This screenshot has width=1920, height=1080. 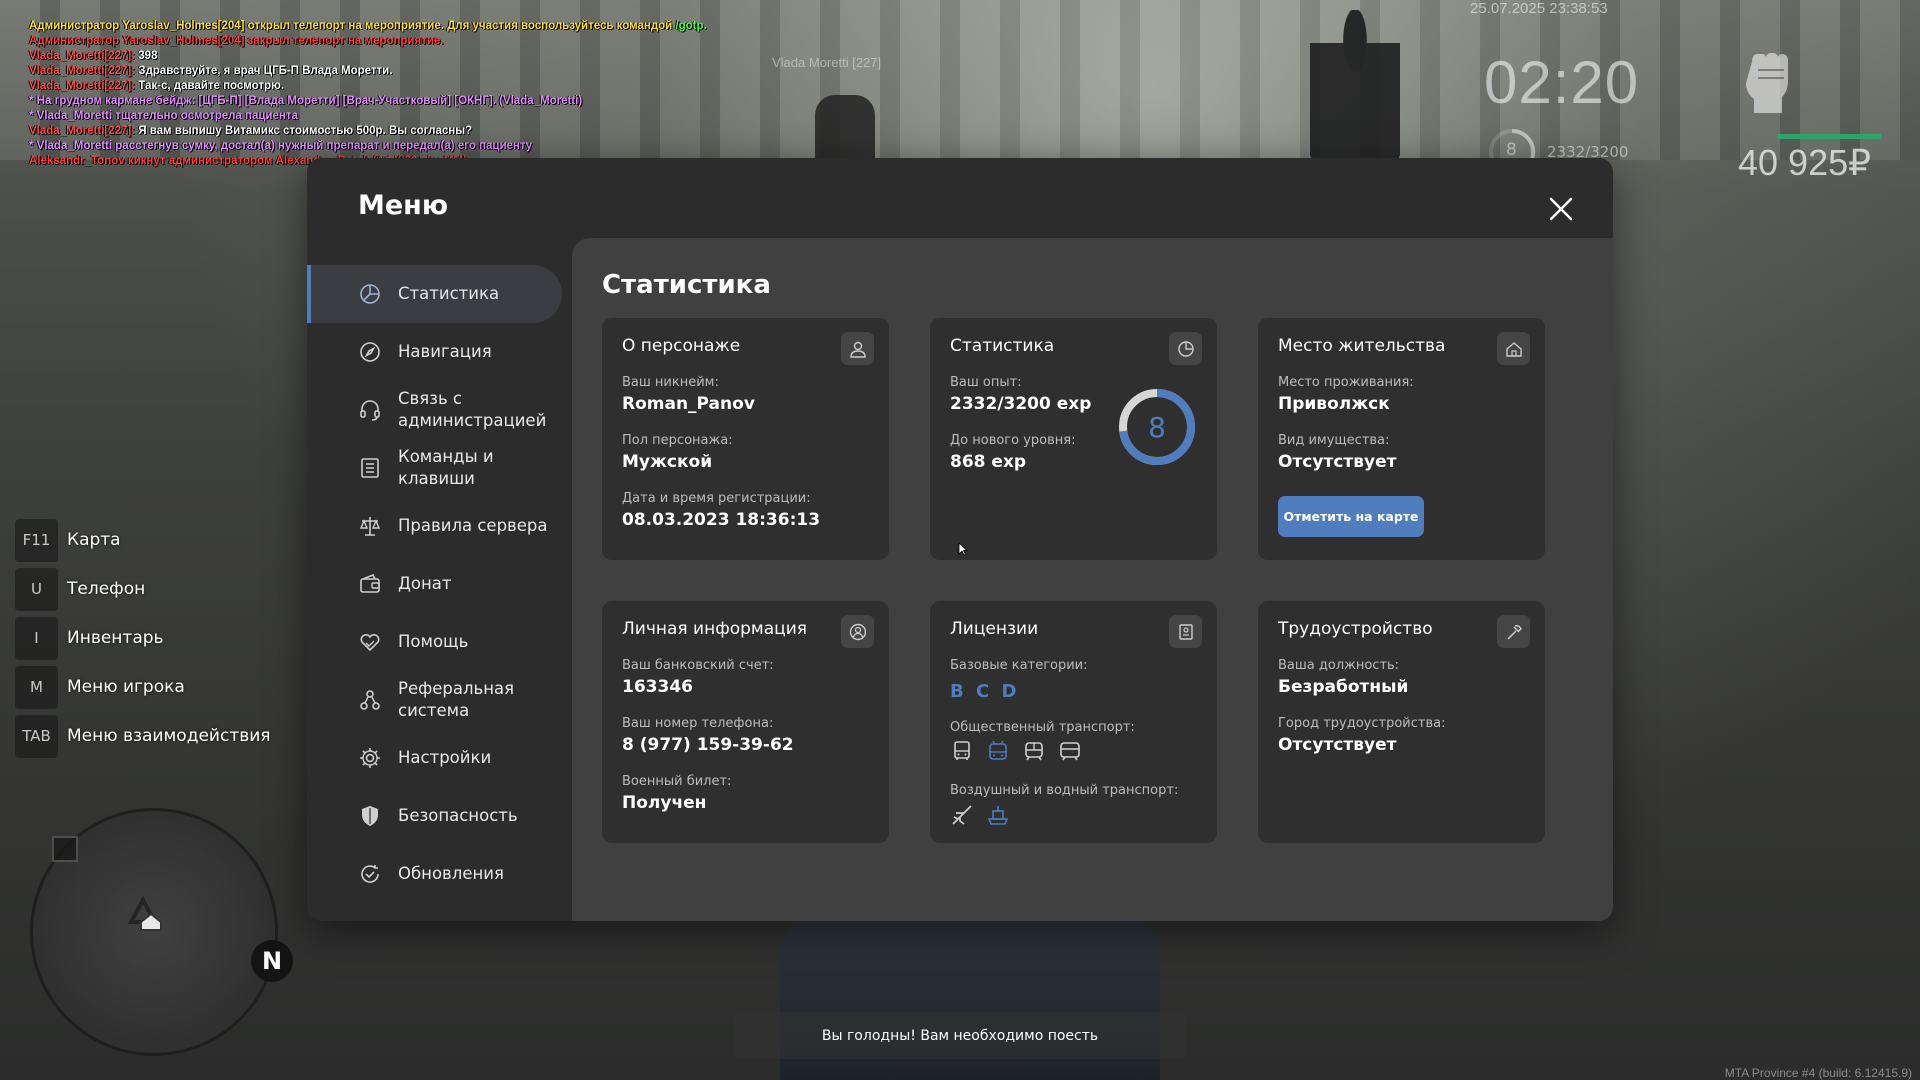 I want to click on nav-item-navigation: Навигация, so click(x=439, y=352).